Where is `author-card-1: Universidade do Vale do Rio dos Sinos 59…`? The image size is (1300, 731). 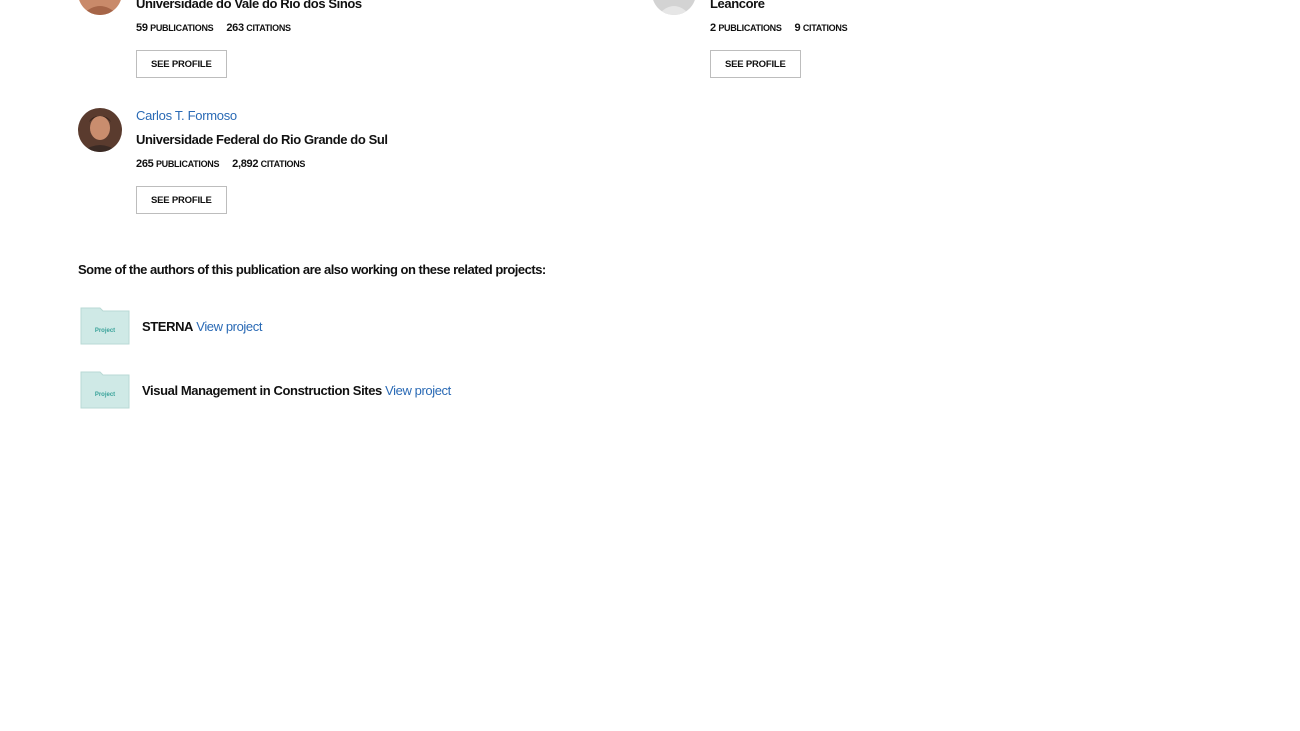
author-card-1: Universidade do Vale do Rio dos Sinos 59… is located at coordinates (338, 41).